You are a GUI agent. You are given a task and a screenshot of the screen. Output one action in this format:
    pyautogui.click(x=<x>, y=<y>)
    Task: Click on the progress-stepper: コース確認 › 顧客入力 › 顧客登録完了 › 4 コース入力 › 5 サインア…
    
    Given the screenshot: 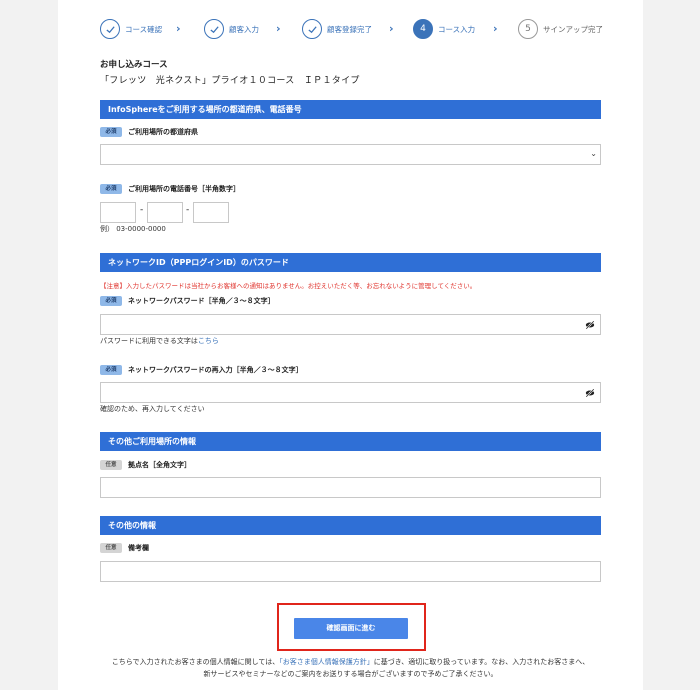 What is the action you would take?
    pyautogui.click(x=350, y=29)
    